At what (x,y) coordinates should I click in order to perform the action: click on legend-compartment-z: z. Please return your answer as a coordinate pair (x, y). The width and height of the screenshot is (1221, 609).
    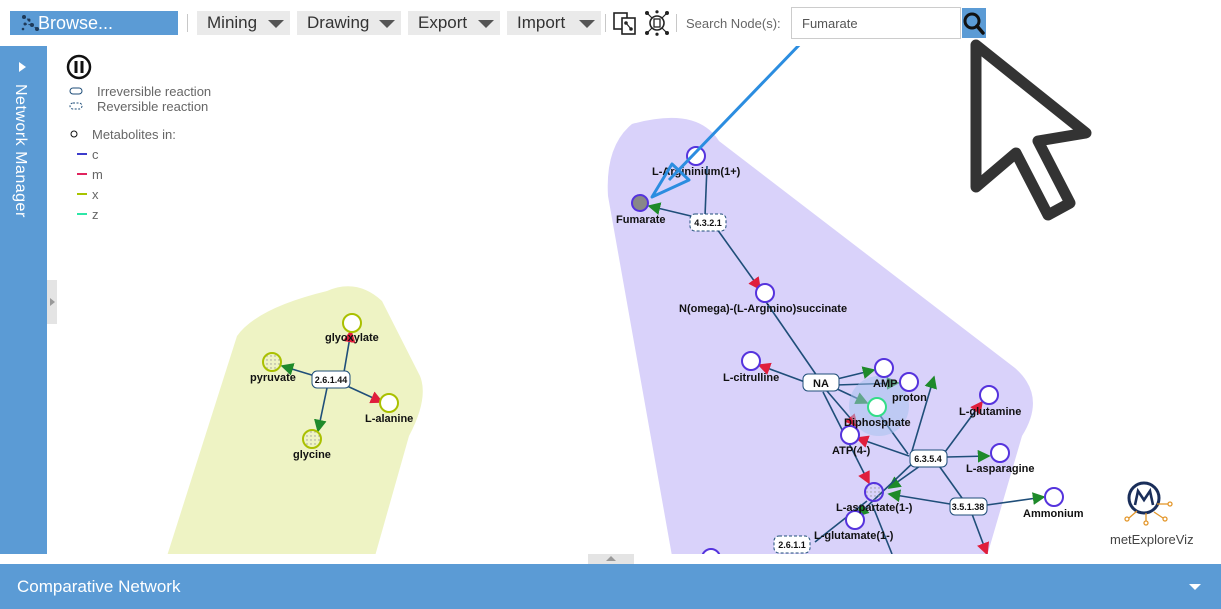
    Looking at the image, I should click on (95, 214).